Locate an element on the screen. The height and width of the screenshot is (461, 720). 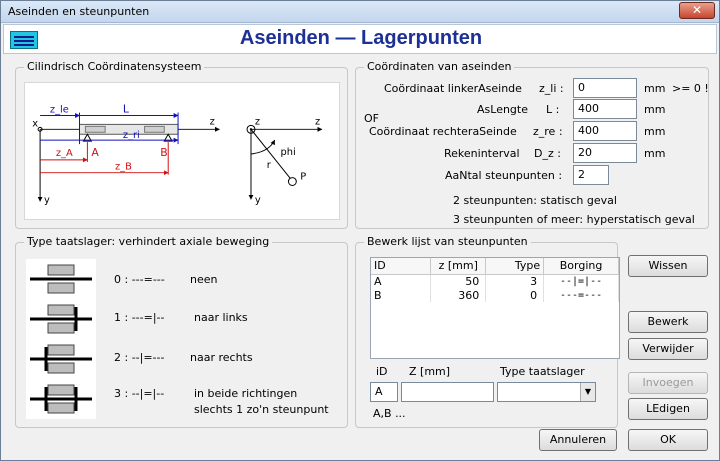
bearing-type-0-icon is located at coordinates (61, 279).